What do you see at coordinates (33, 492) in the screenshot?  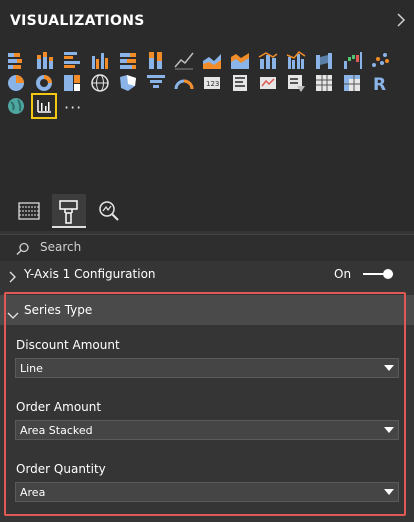 I see `dropdown-value: Area` at bounding box center [33, 492].